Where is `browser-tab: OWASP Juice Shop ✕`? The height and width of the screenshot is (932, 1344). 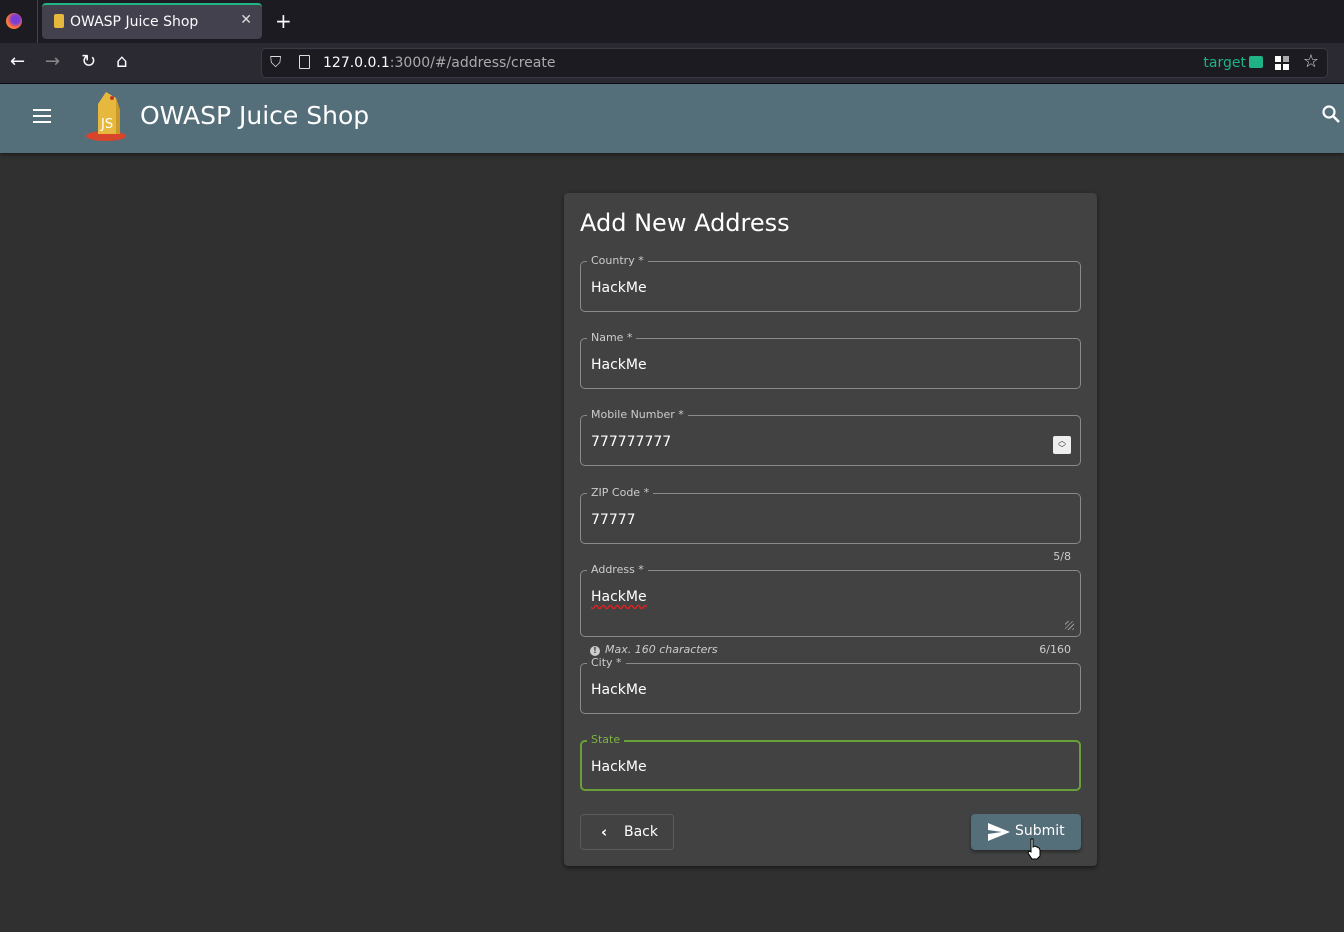
browser-tab: OWASP Juice Shop ✕ is located at coordinates (152, 21).